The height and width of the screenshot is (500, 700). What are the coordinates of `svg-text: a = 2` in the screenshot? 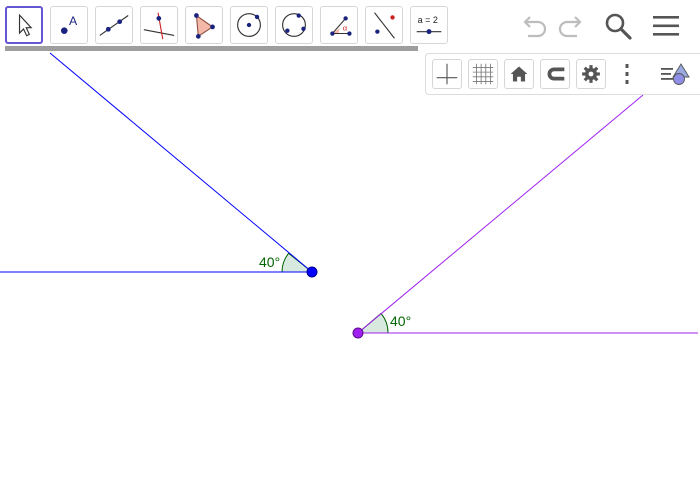 It's located at (428, 20).